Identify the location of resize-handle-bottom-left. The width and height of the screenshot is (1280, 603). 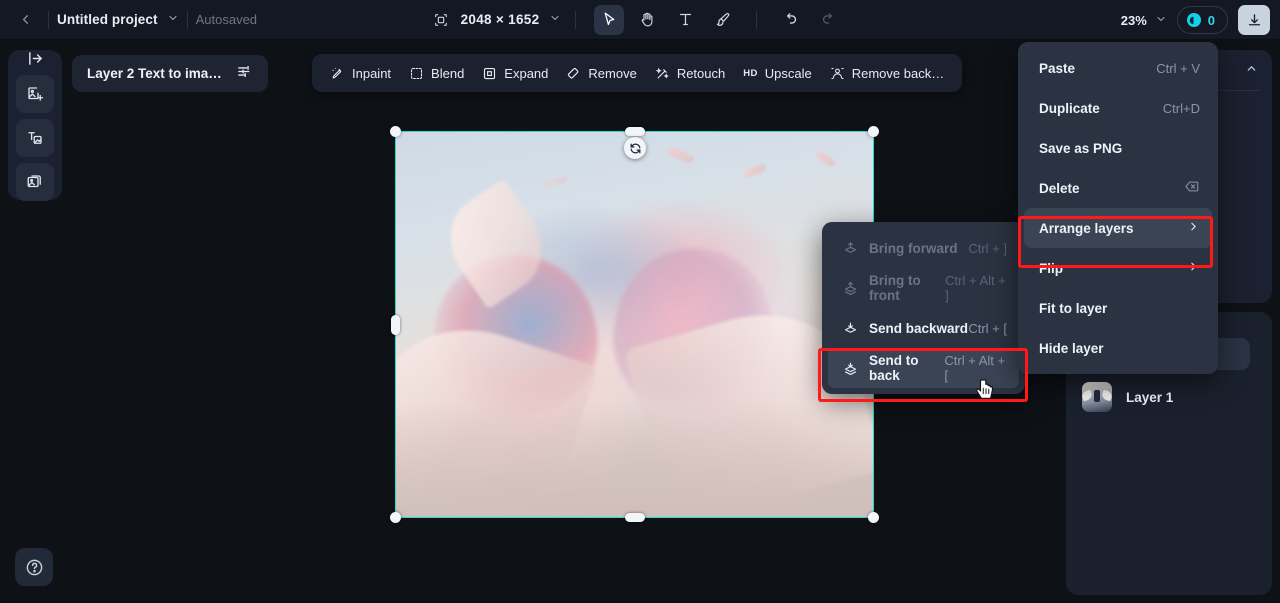
(395, 517).